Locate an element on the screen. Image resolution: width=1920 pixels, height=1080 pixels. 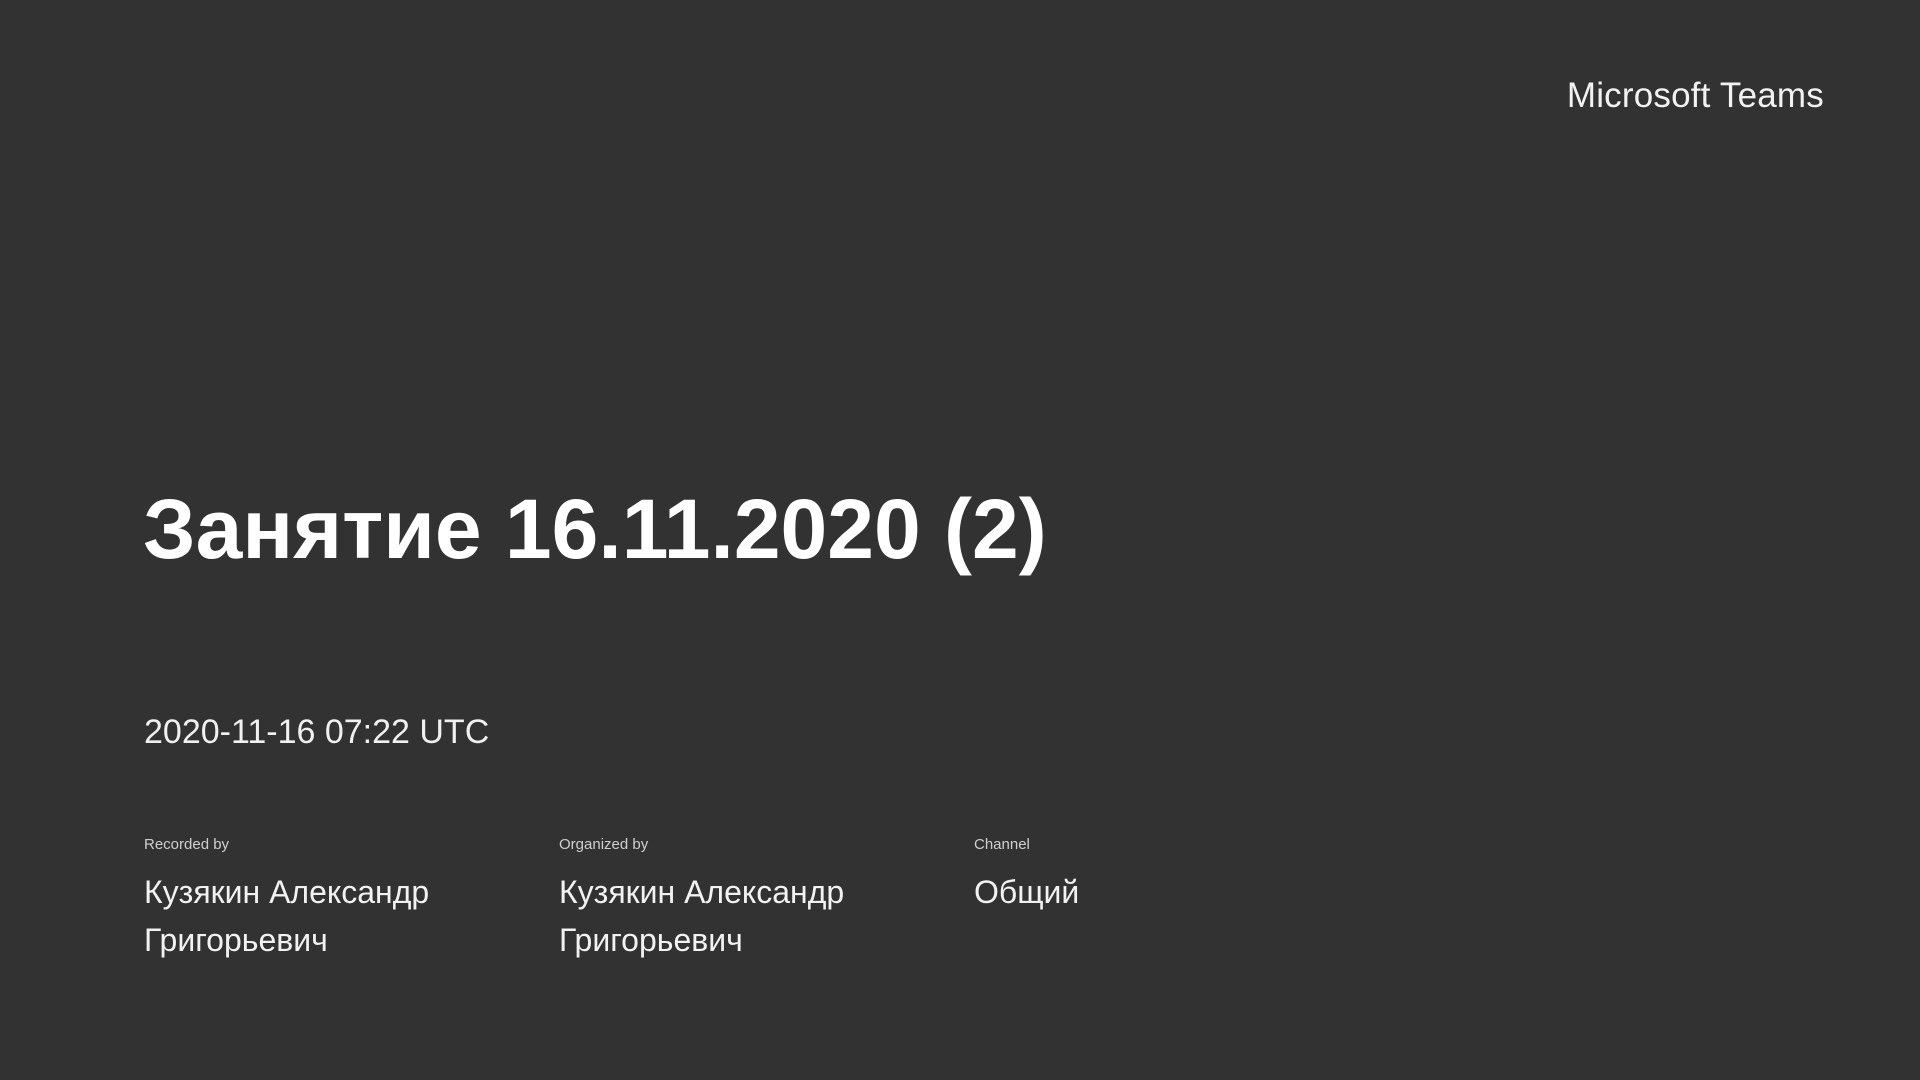
recorded-by-value: Кузякин Александр Григорьевич is located at coordinates (287, 916).